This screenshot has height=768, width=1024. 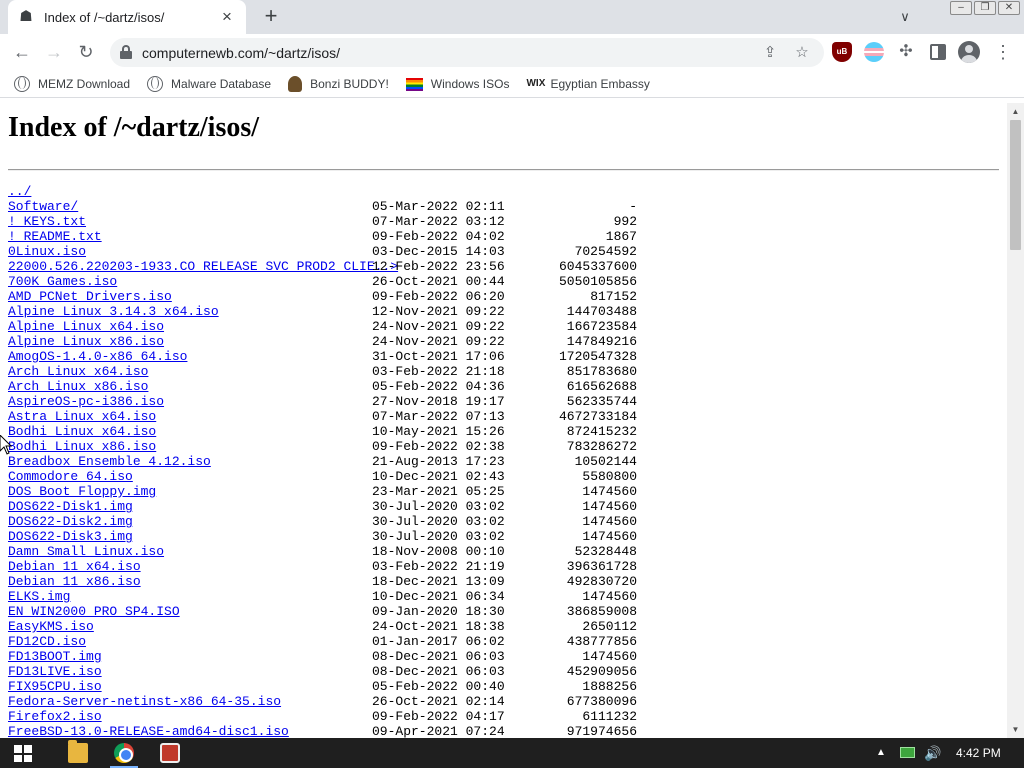 What do you see at coordinates (70, 506) in the screenshot?
I see `file-link: DOS622-Disk1.img` at bounding box center [70, 506].